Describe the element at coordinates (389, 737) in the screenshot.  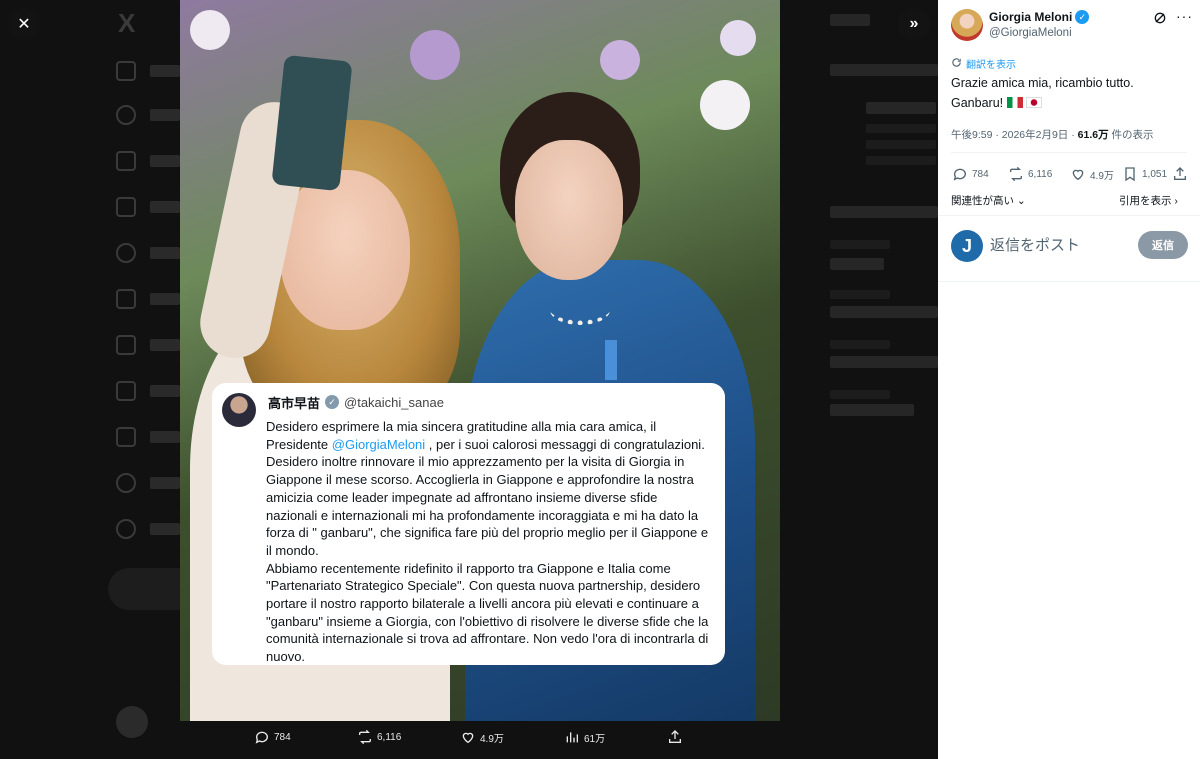
I see `media-repost-count: 6,116` at that location.